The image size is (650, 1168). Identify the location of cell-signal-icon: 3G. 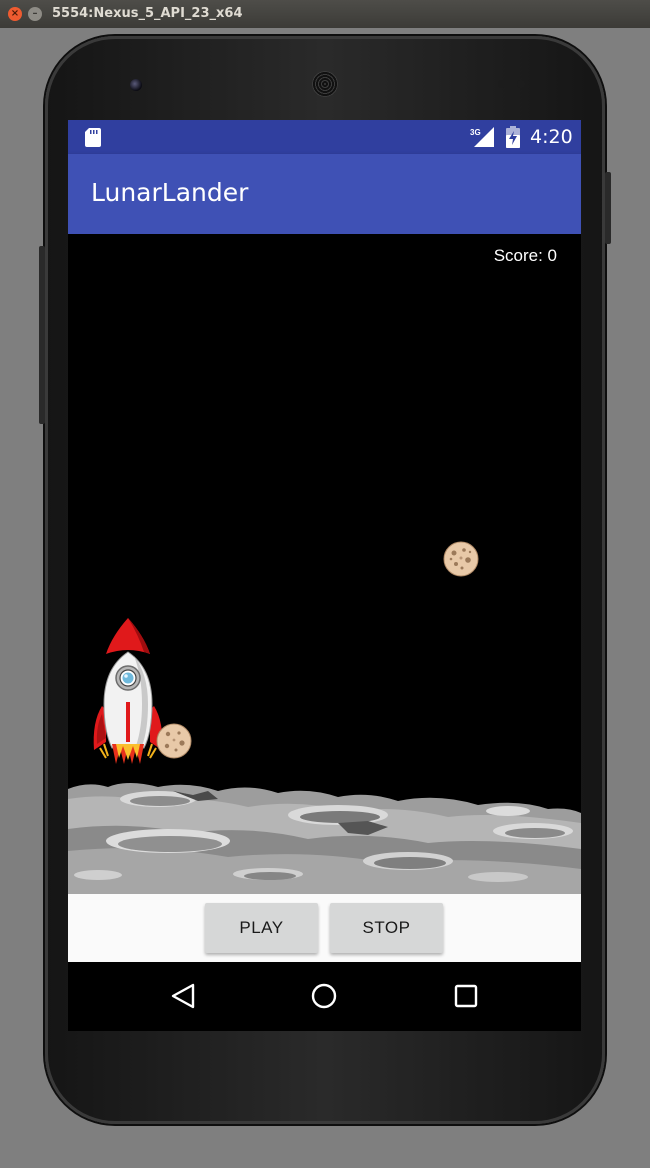
(482, 137).